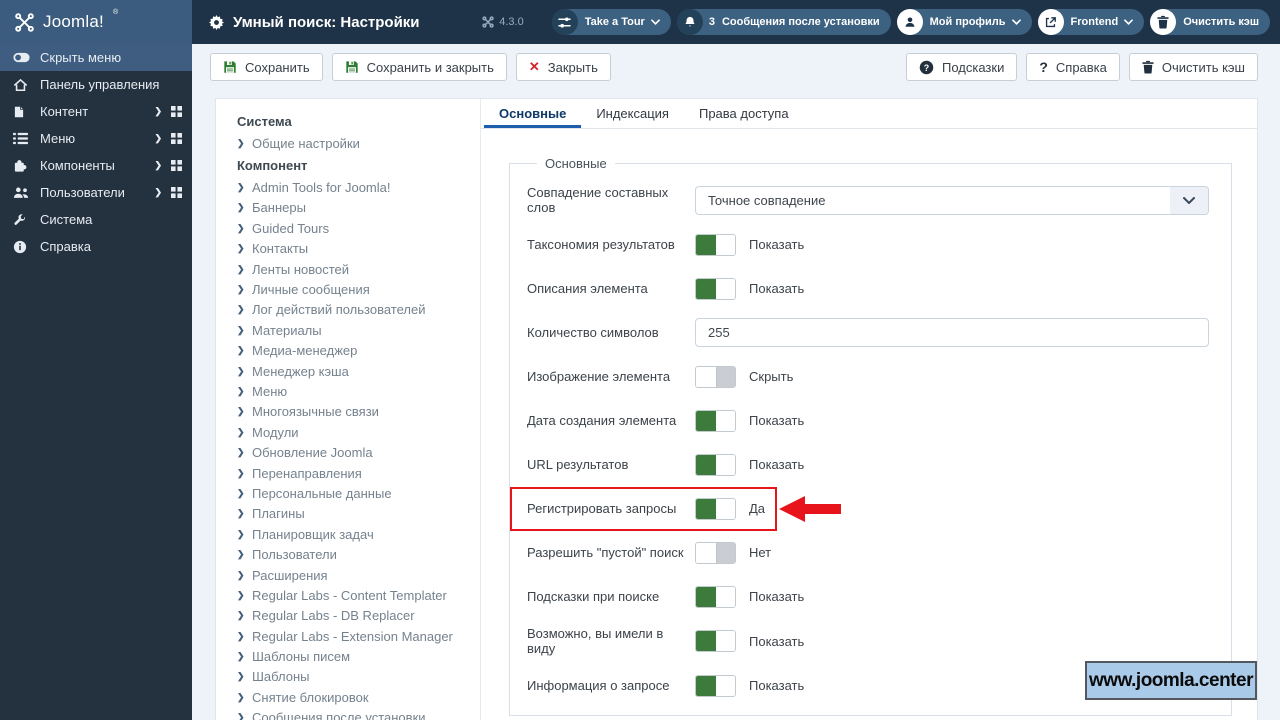 The image size is (1280, 720). I want to click on tree-item: ❯ Менеджер кэша, so click(355, 371).